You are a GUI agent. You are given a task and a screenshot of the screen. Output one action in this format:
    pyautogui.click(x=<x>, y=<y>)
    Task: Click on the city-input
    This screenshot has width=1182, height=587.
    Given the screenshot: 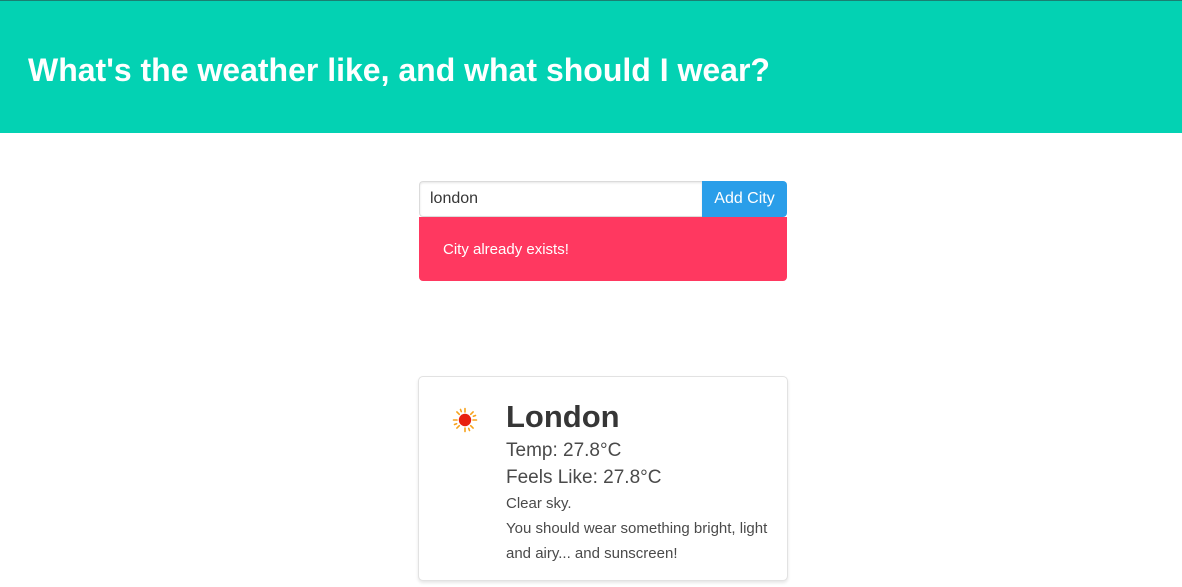 What is the action you would take?
    pyautogui.click(x=560, y=199)
    